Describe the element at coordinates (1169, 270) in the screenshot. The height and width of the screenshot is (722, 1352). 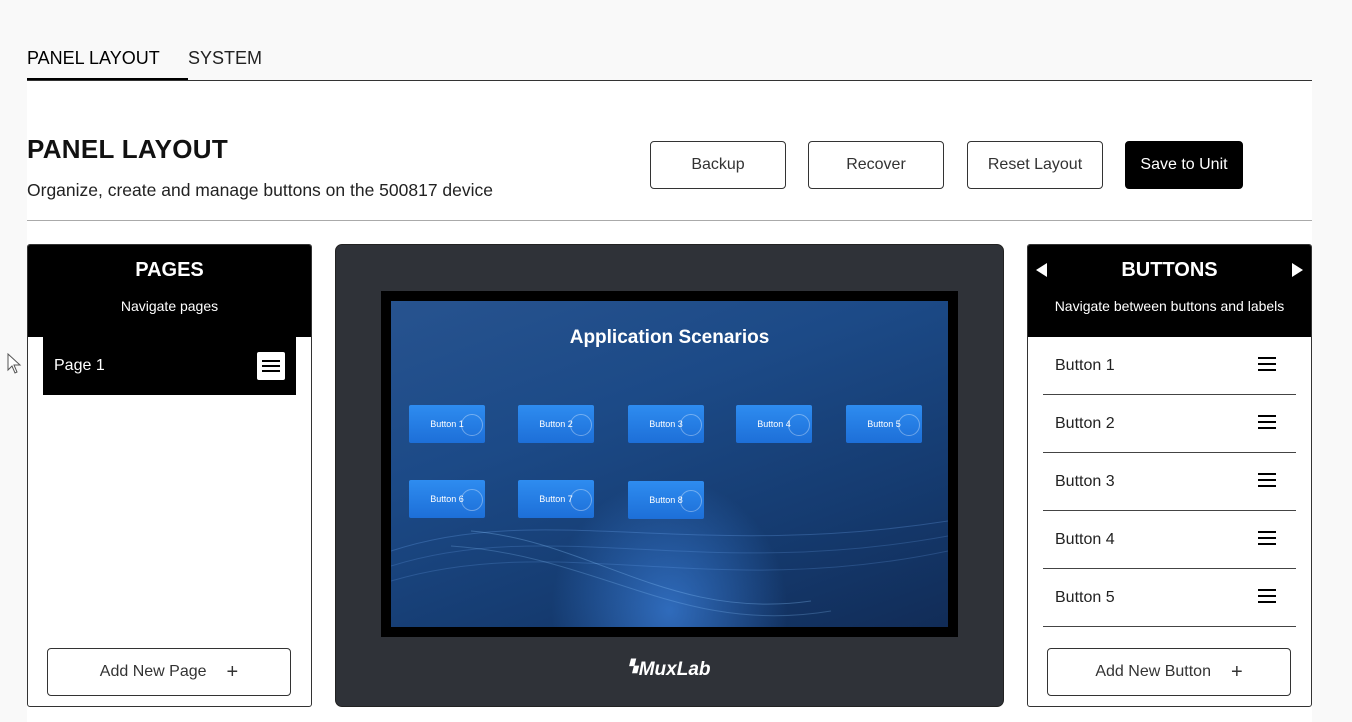
I see `buttons-panel-title: BUTTONS` at that location.